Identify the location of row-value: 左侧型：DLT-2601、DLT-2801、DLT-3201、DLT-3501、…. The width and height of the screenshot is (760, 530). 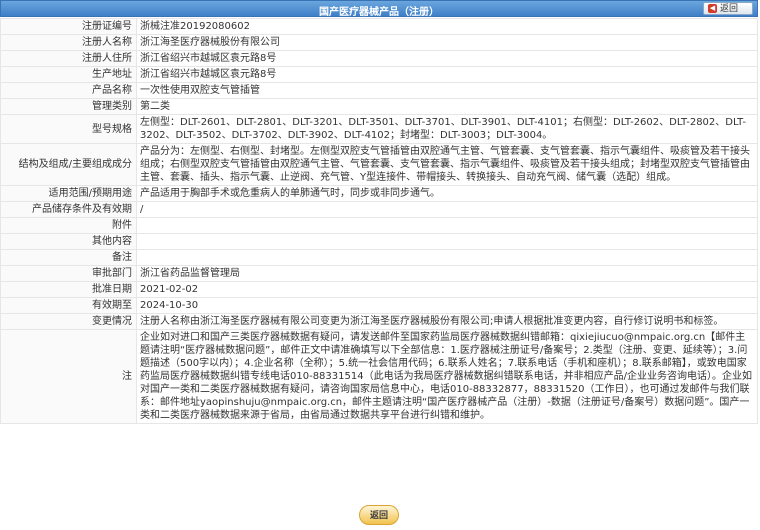
(447, 129).